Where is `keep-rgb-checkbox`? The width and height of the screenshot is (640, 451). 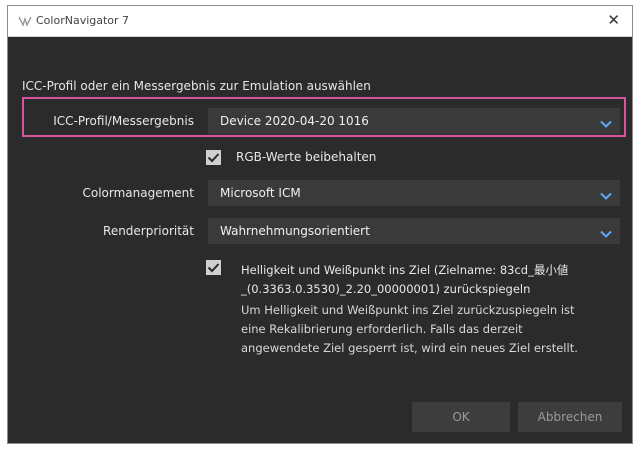 keep-rgb-checkbox is located at coordinates (213, 157).